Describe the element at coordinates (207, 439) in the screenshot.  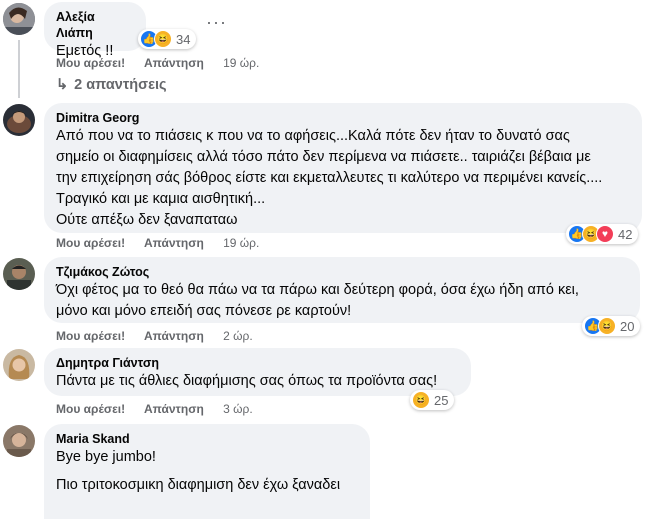
I see `comment-author: Maria Skand` at that location.